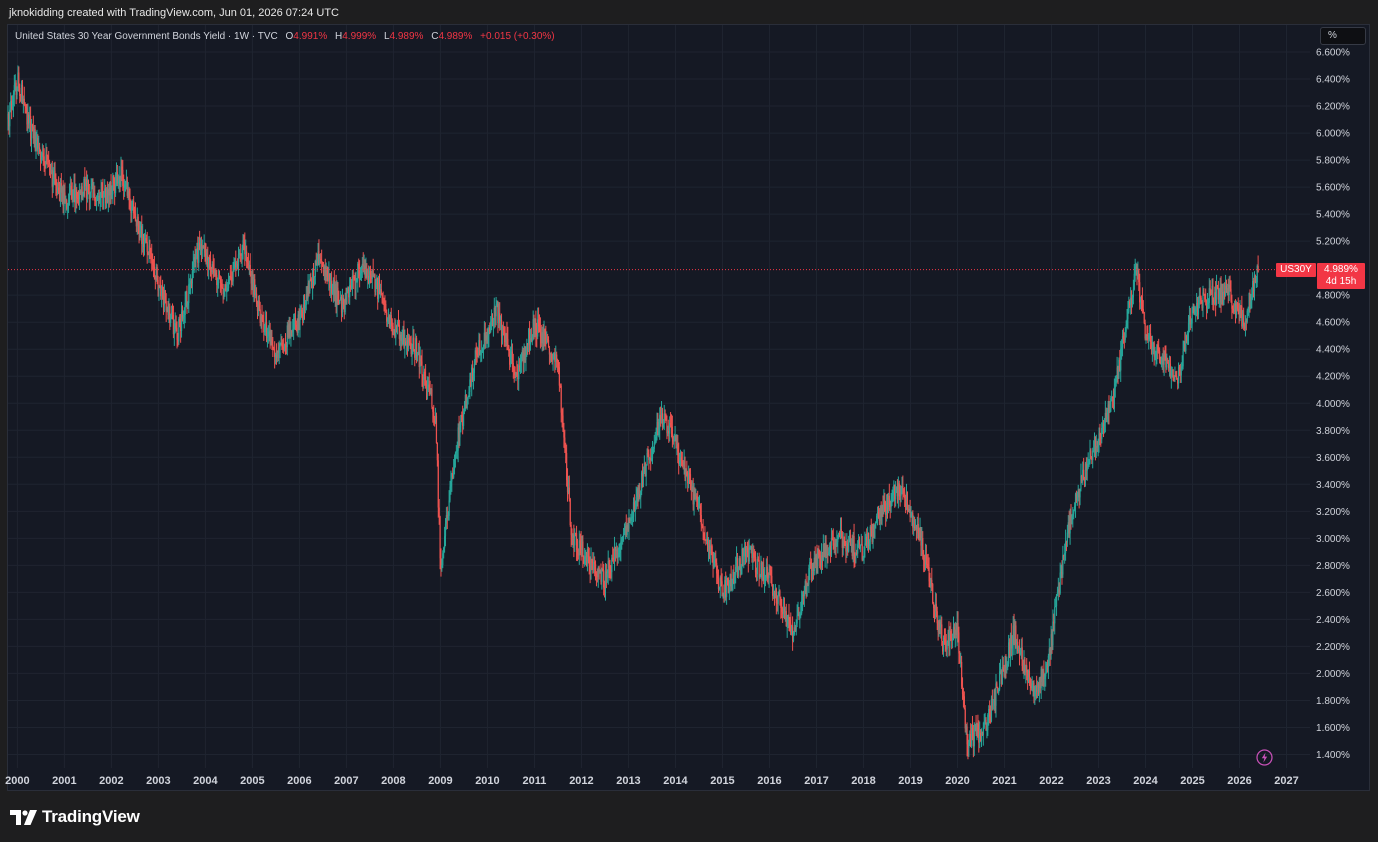 The width and height of the screenshot is (1378, 842). Describe the element at coordinates (1333, 755) in the screenshot. I see `y-tick-label: 1.400%` at that location.